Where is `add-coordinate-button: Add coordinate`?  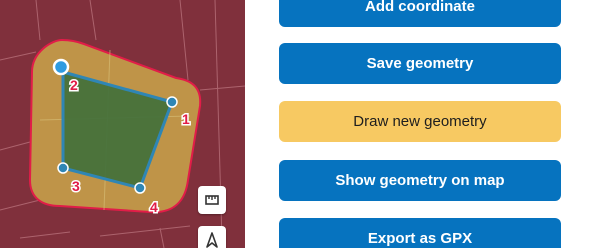
add-coordinate-button: Add coordinate is located at coordinates (420, 13).